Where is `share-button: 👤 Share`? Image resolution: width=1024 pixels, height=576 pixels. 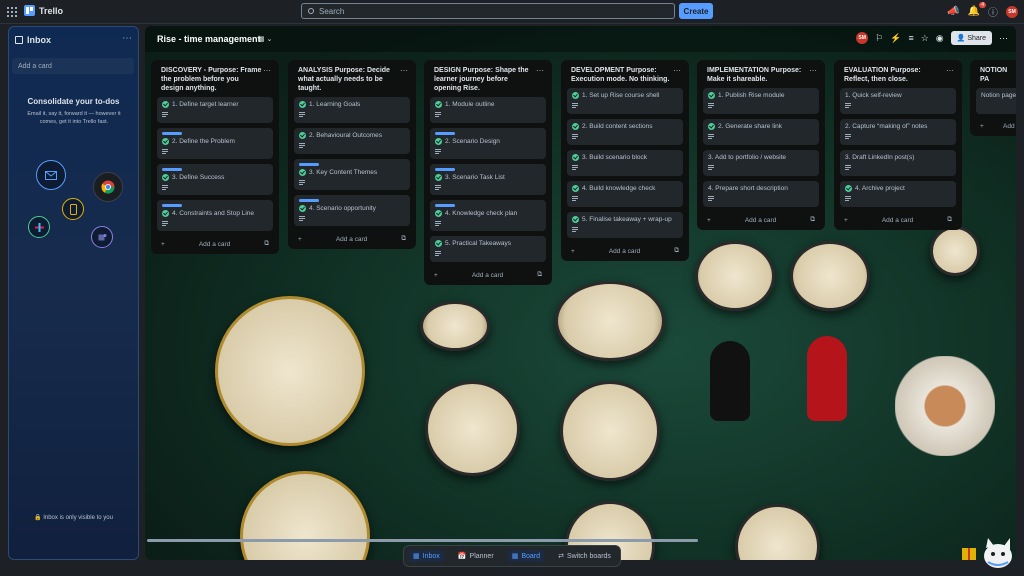 share-button: 👤 Share is located at coordinates (971, 38).